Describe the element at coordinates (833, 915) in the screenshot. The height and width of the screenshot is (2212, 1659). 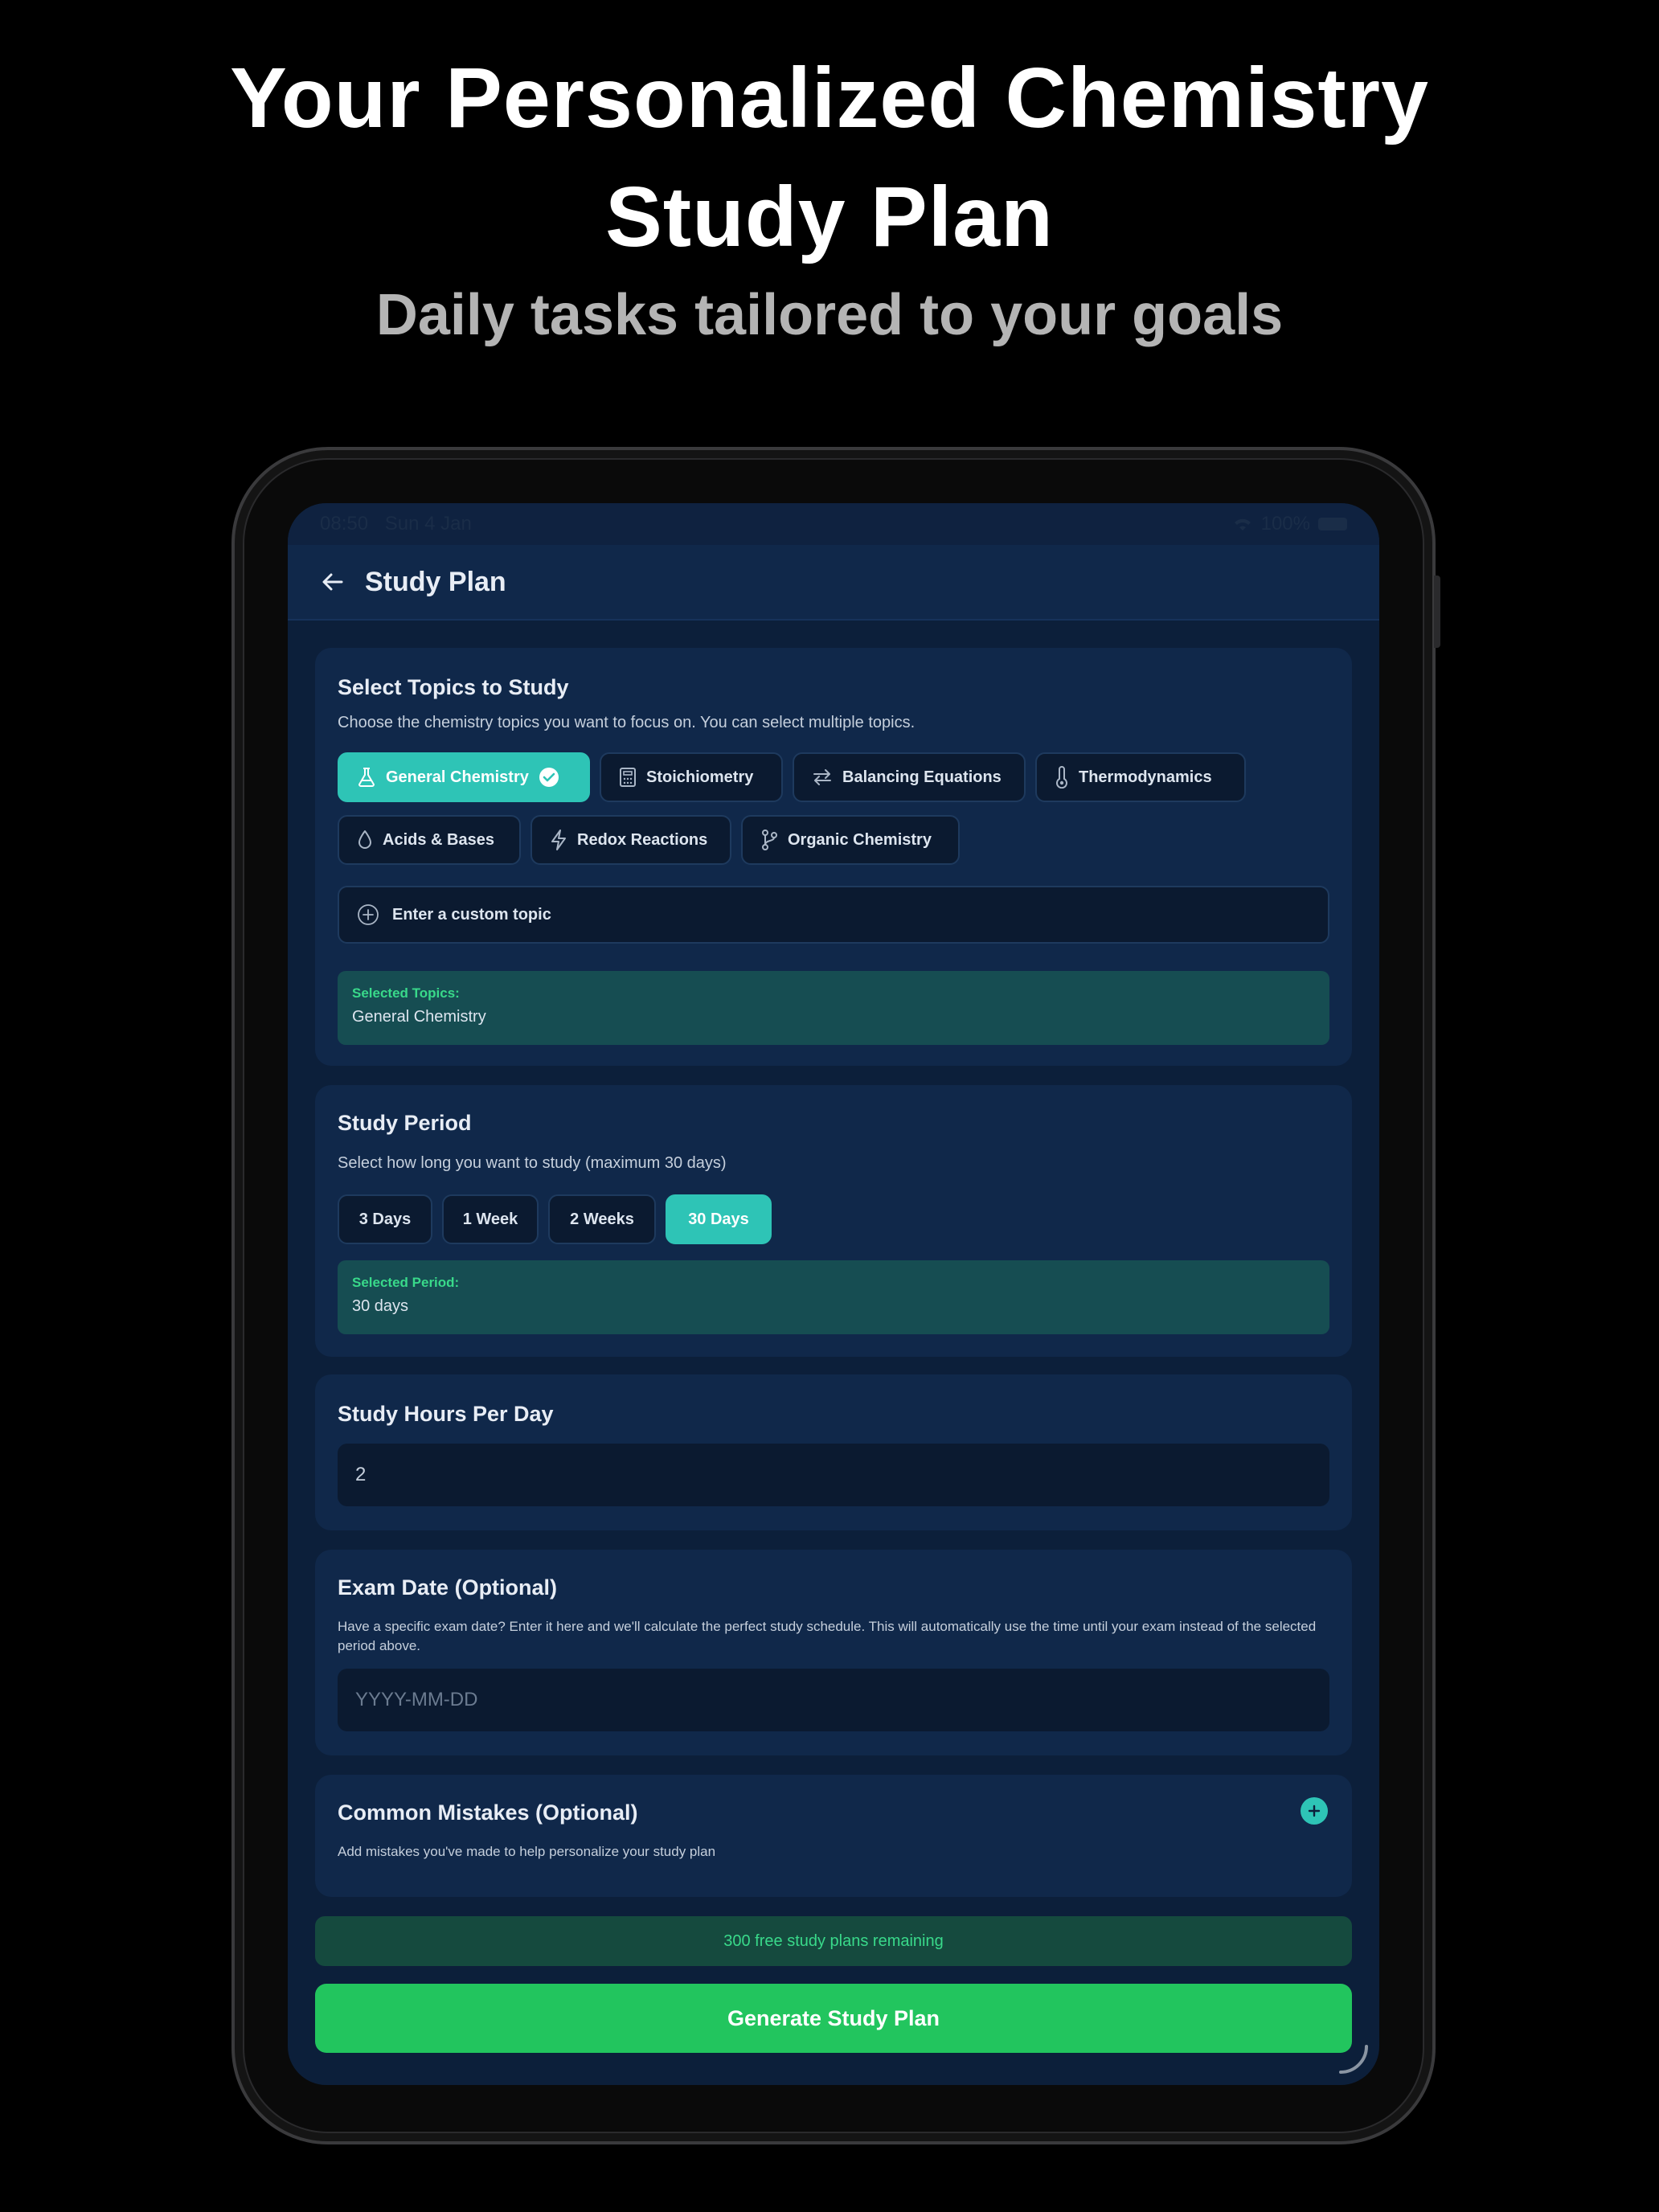
I see `custom-topic-input: Enter a custom topic` at that location.